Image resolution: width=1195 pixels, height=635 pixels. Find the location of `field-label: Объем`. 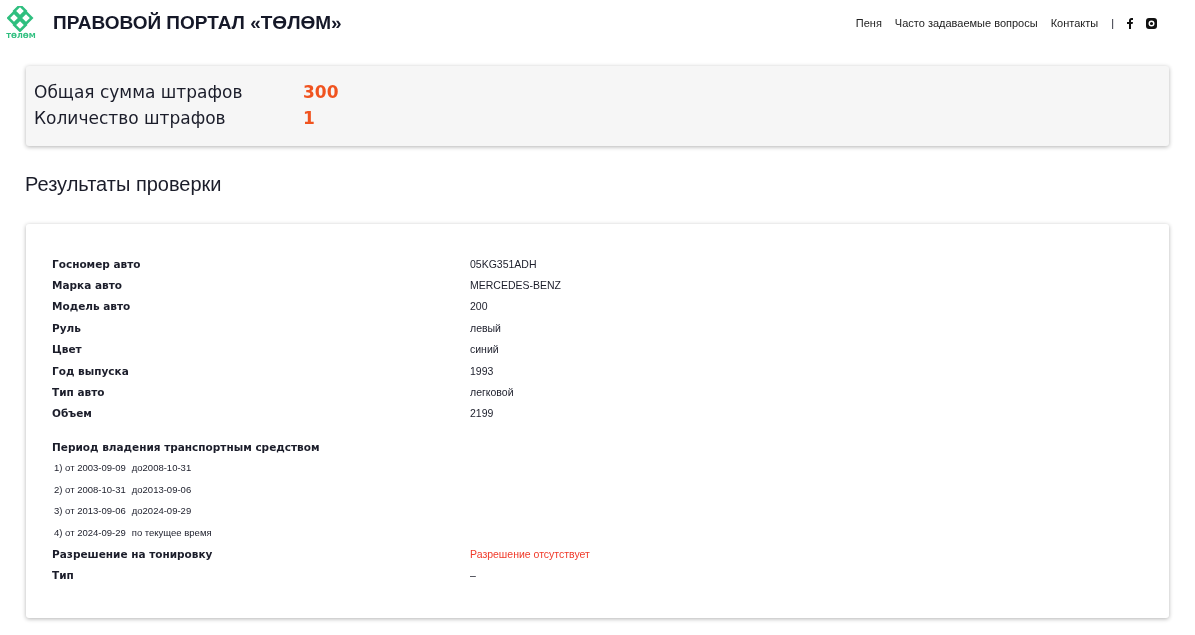

field-label: Объем is located at coordinates (72, 413).